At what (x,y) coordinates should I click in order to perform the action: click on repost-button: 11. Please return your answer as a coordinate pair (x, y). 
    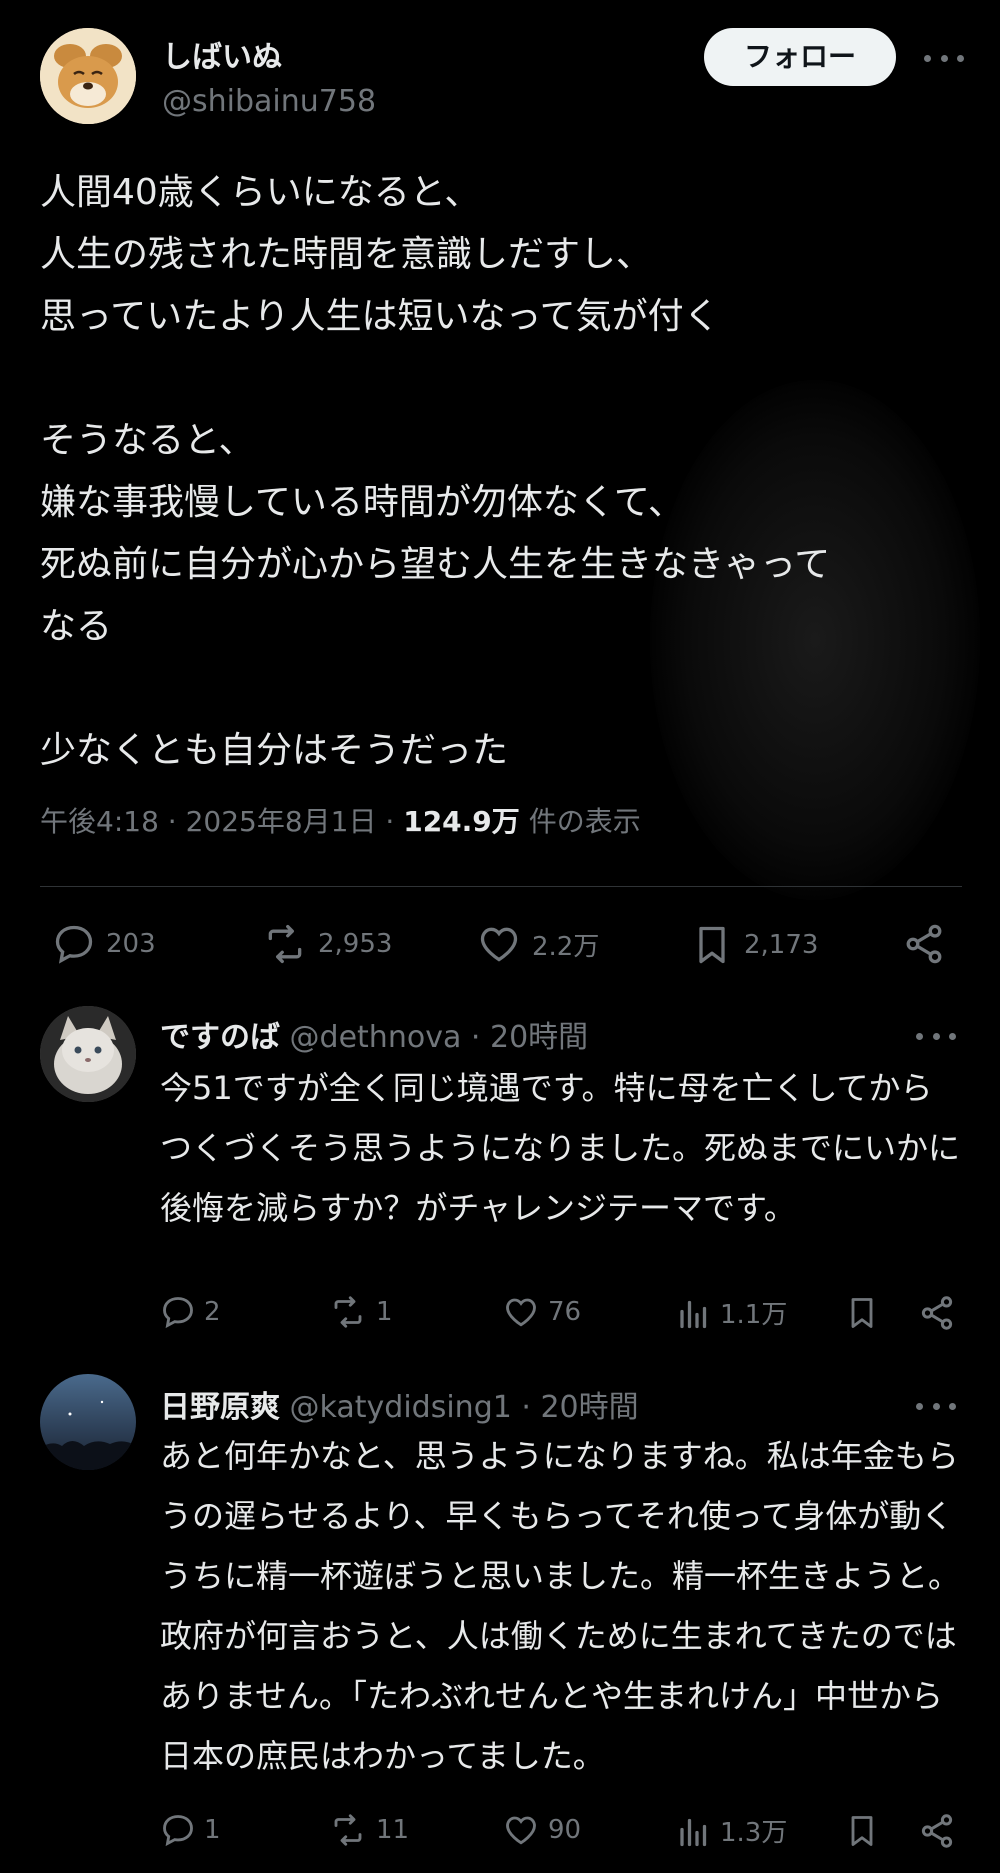
    Looking at the image, I should click on (368, 1830).